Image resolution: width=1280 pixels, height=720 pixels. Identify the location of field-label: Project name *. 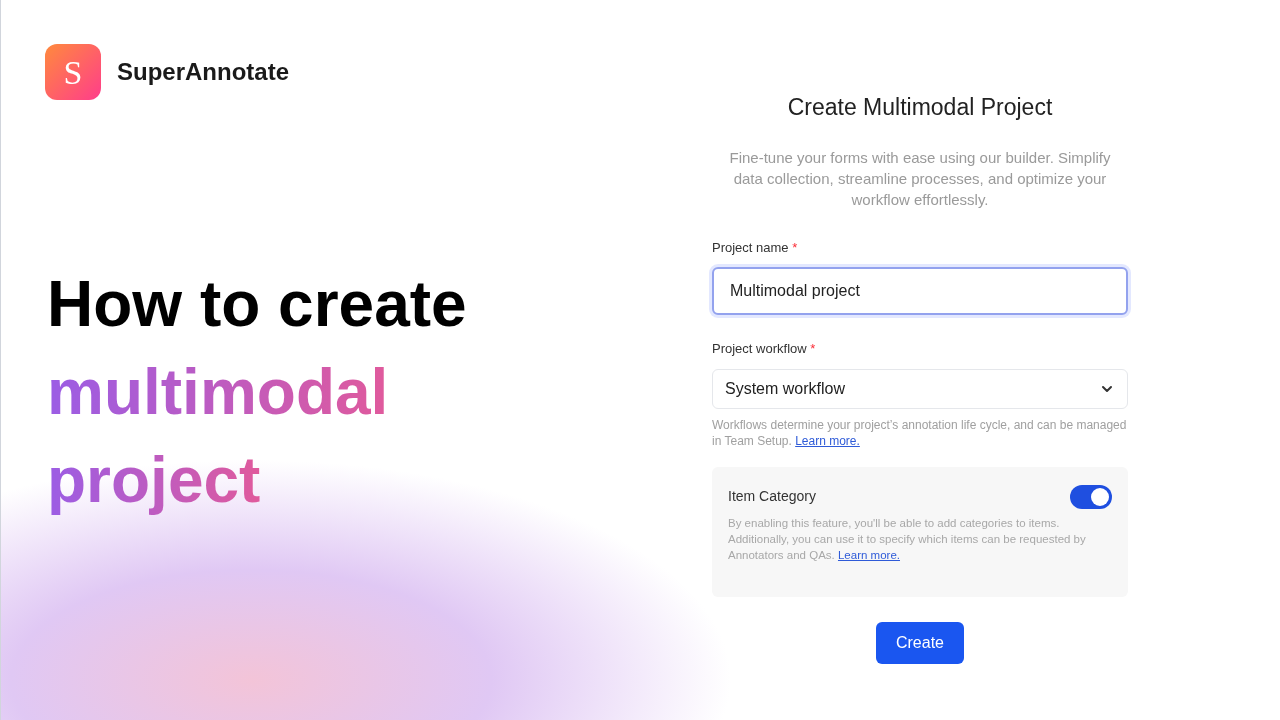
(755, 247).